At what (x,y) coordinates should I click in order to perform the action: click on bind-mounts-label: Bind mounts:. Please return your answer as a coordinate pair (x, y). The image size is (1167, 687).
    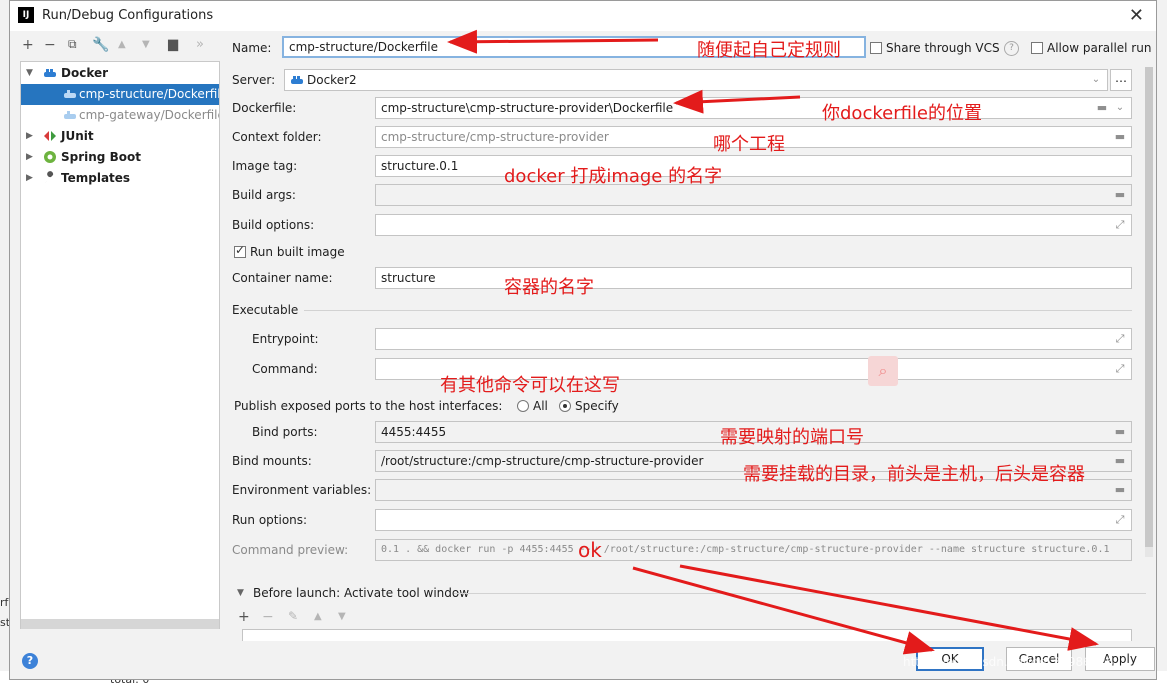
    Looking at the image, I should click on (272, 461).